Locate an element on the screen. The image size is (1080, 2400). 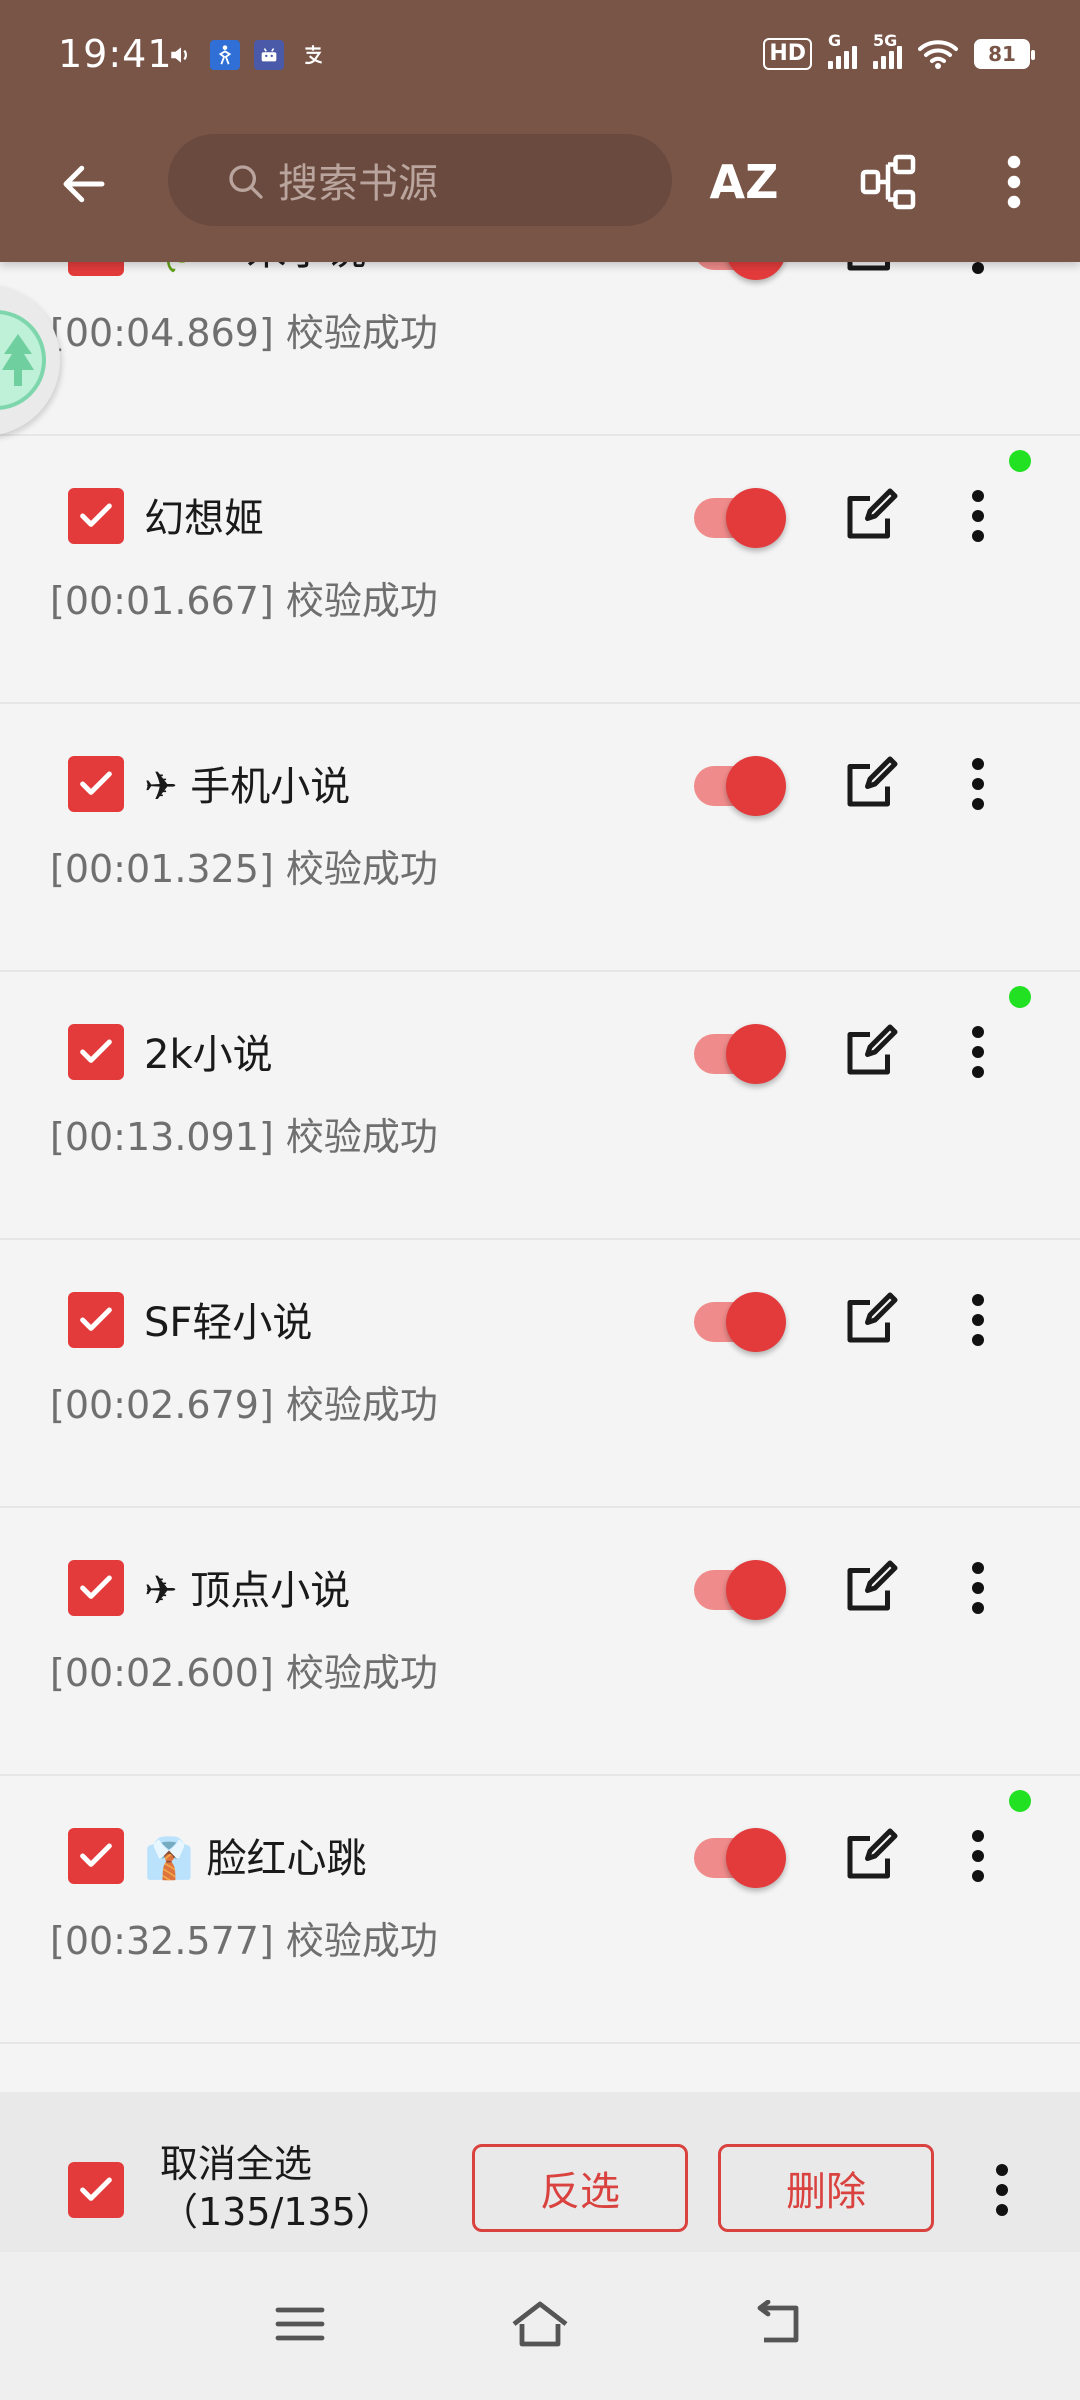
sort-az-icon: AZ is located at coordinates (744, 182).